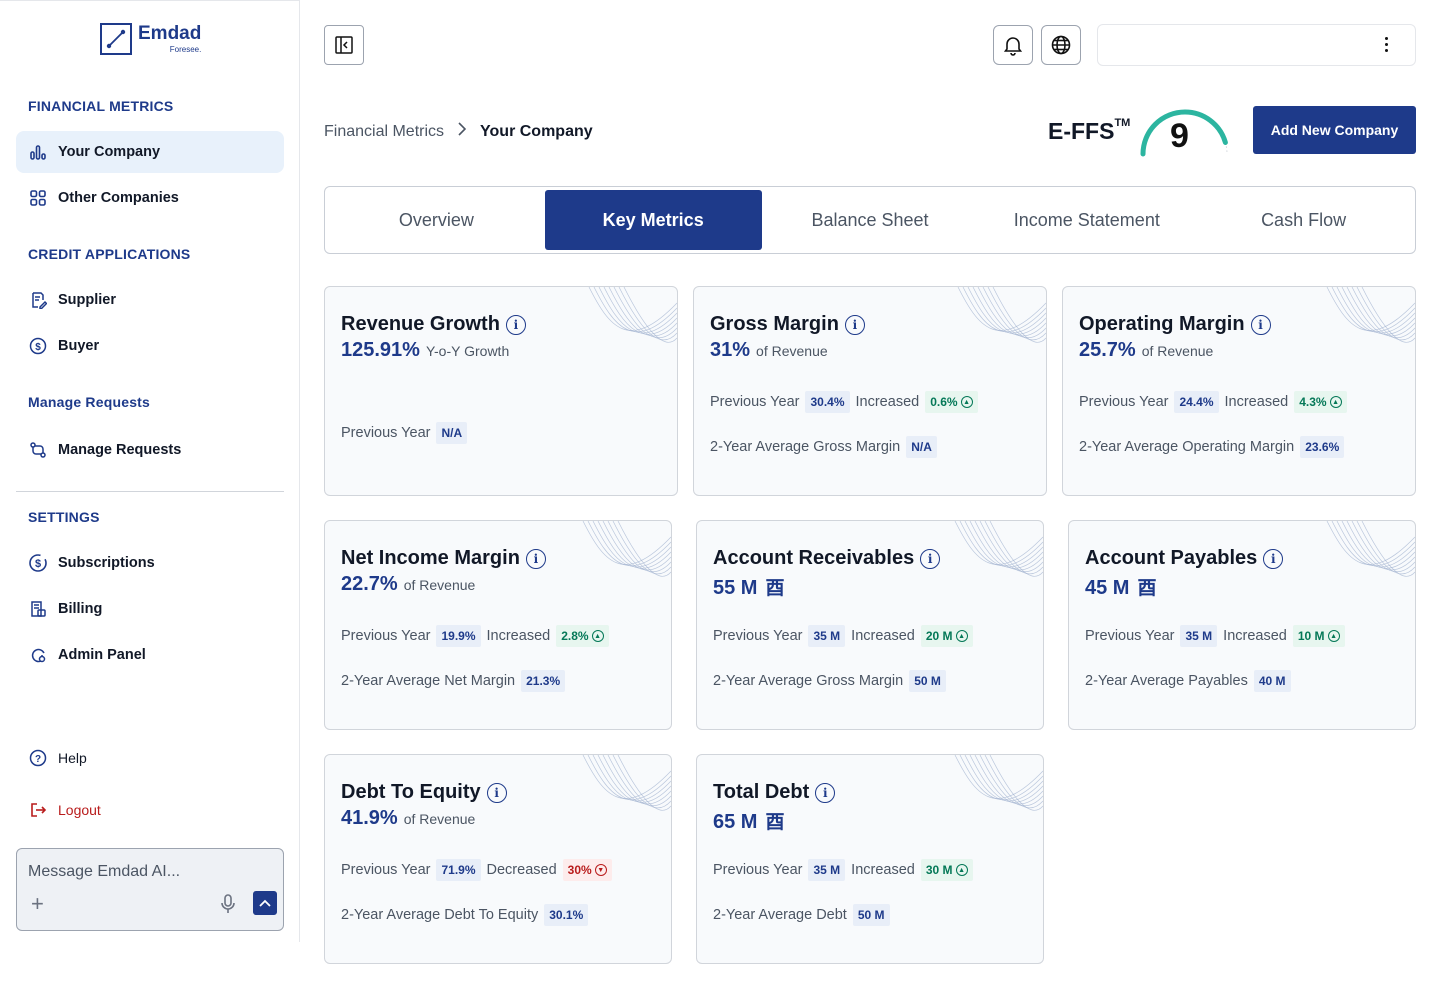 The image size is (1440, 996). I want to click on average-label: 2-Year Average Gross Margin, so click(808, 681).